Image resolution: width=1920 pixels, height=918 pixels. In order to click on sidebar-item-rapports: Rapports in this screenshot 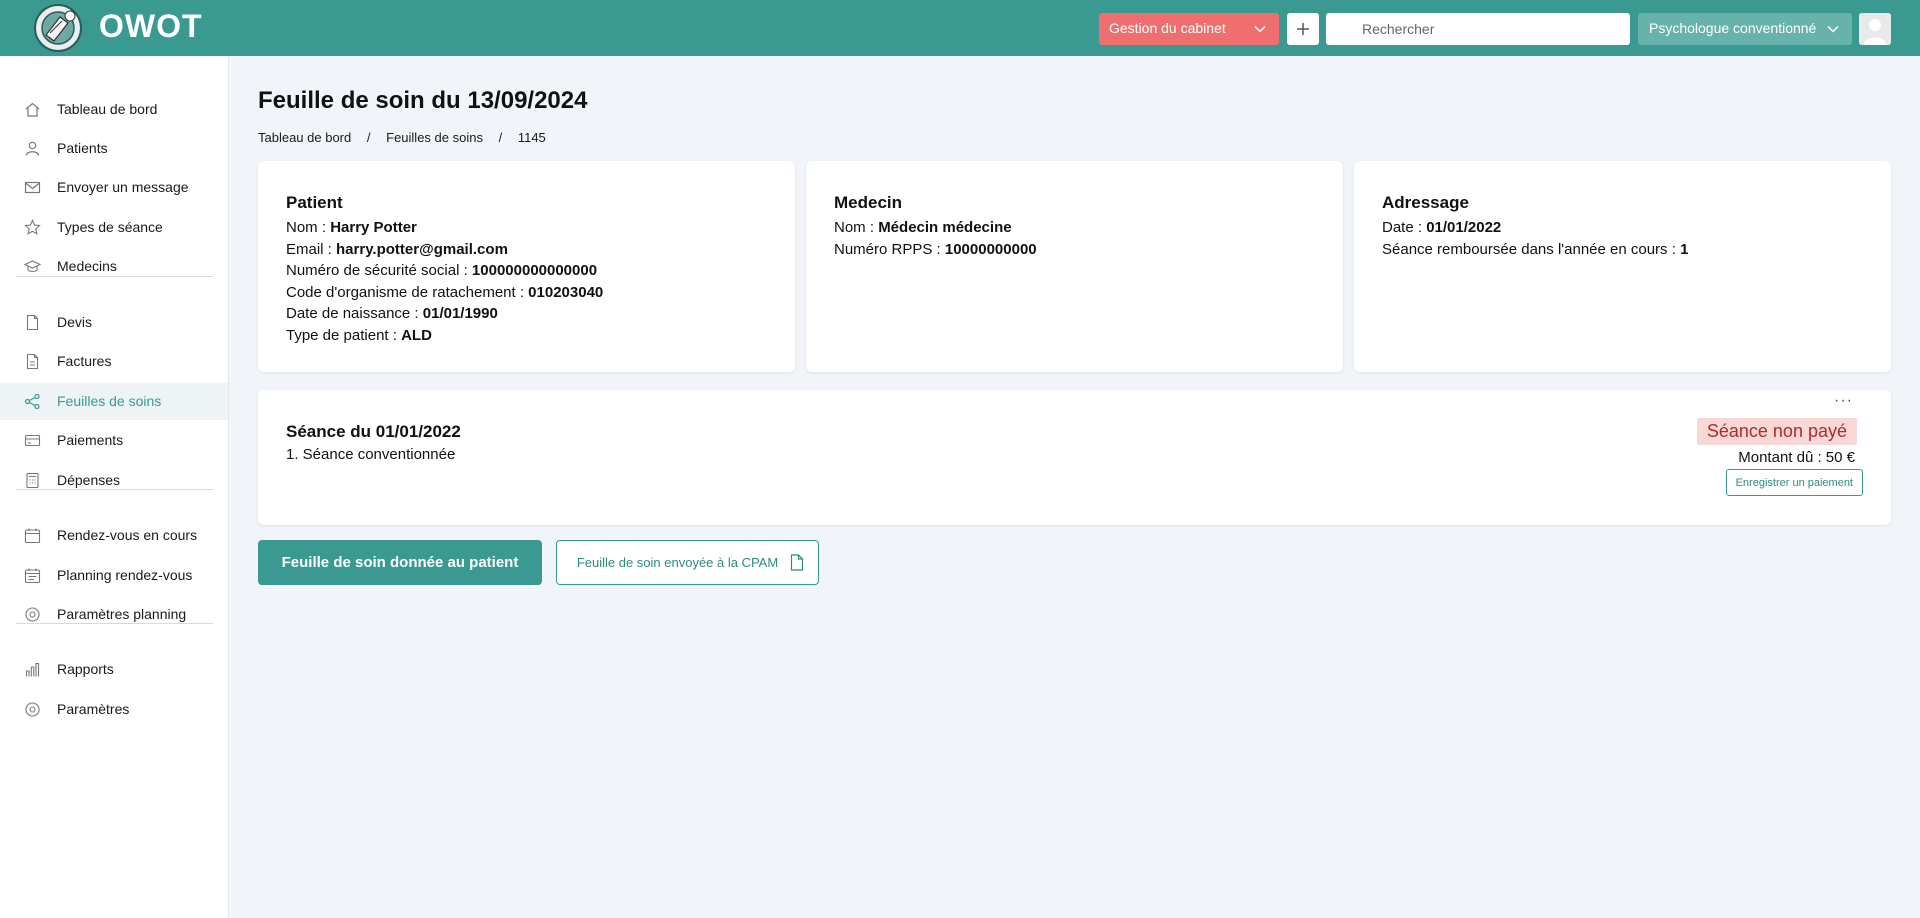, I will do `click(114, 669)`.